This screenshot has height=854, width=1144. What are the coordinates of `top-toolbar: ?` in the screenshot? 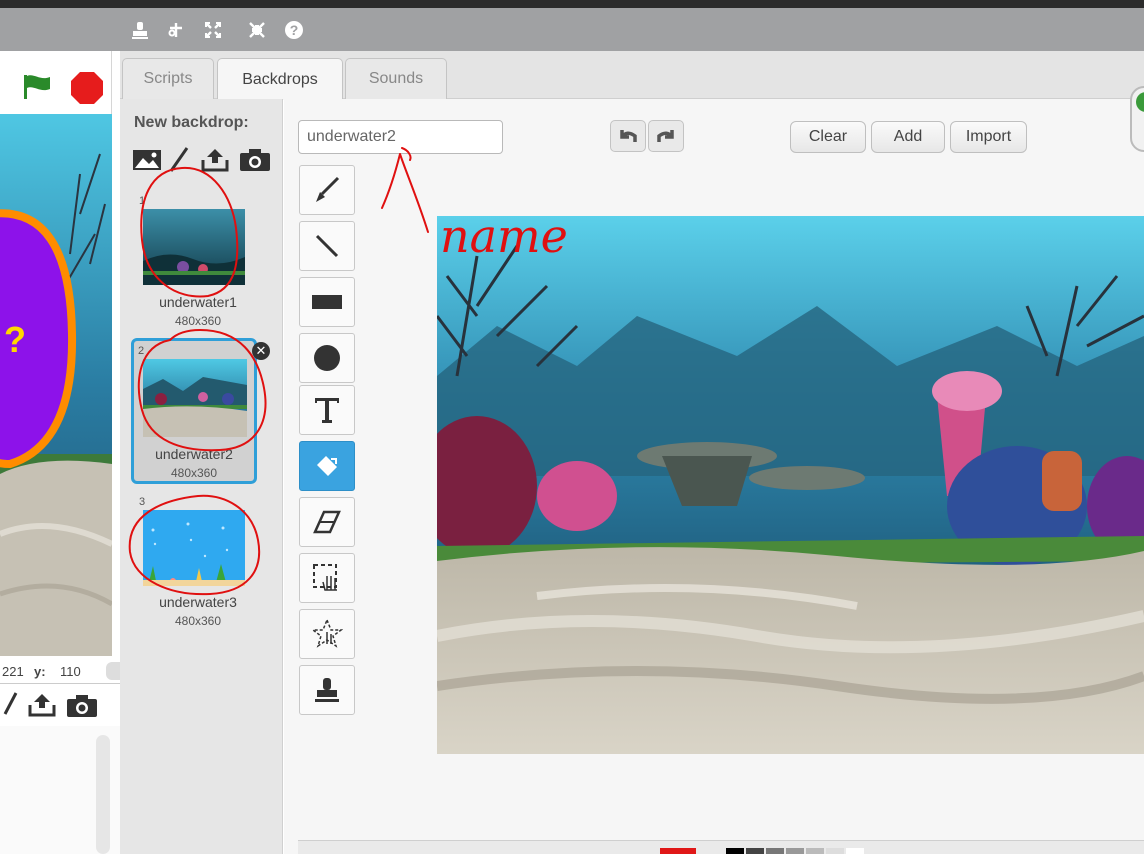 It's located at (572, 29).